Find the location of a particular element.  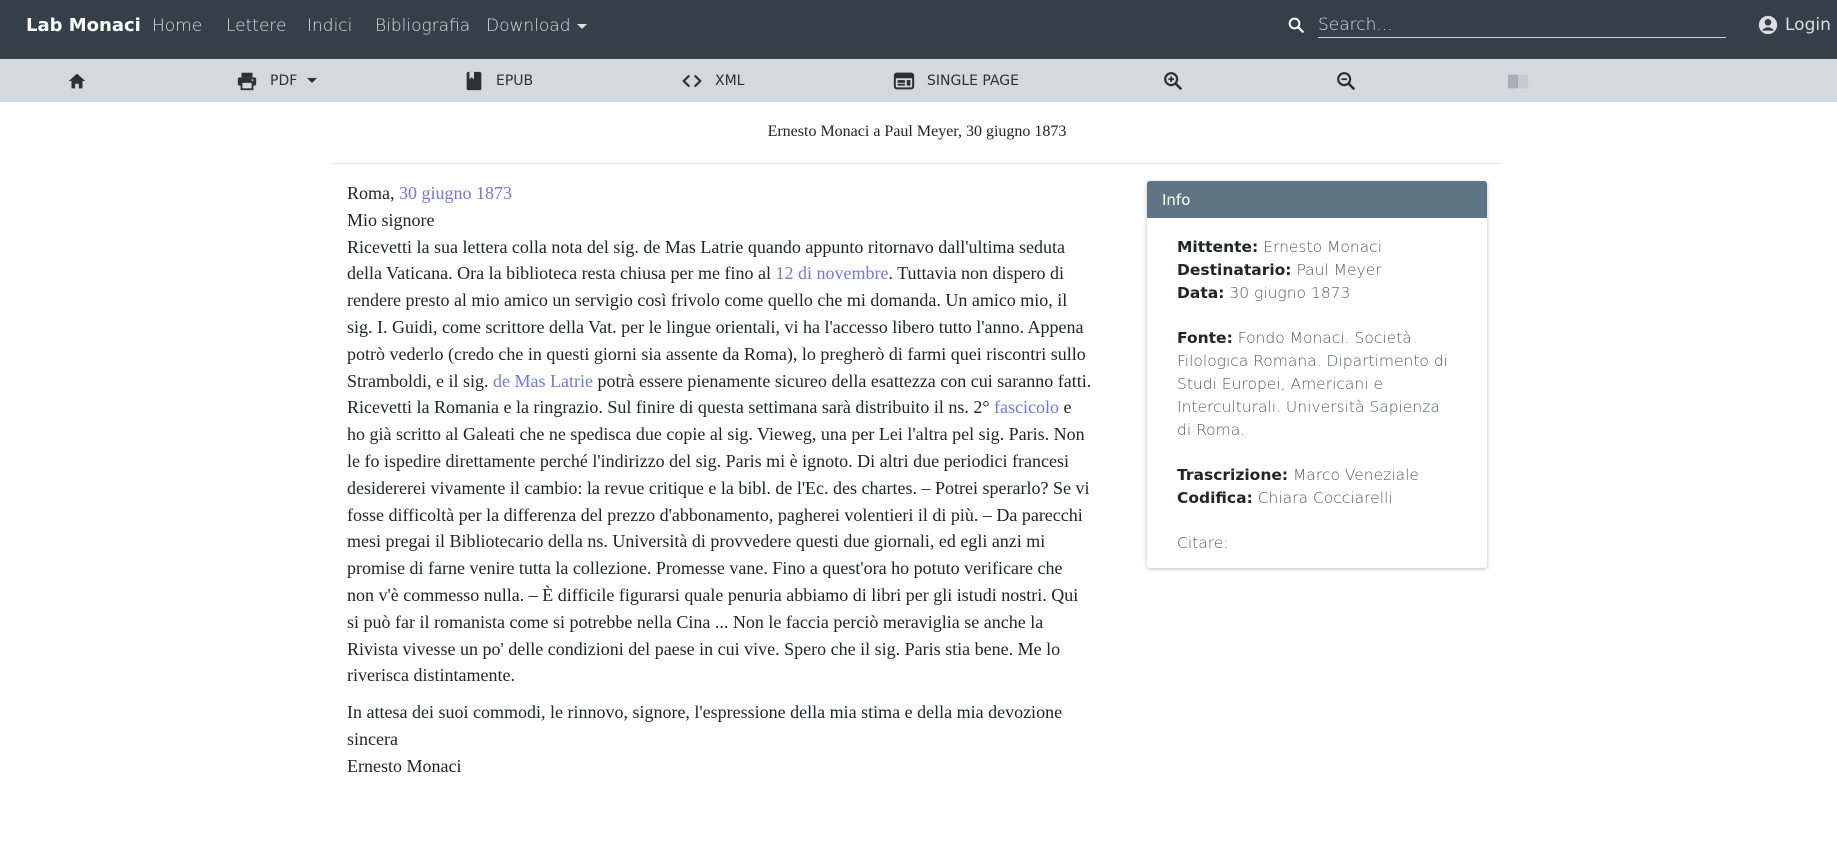

nav-bibliografia: Bibliografia is located at coordinates (422, 26).